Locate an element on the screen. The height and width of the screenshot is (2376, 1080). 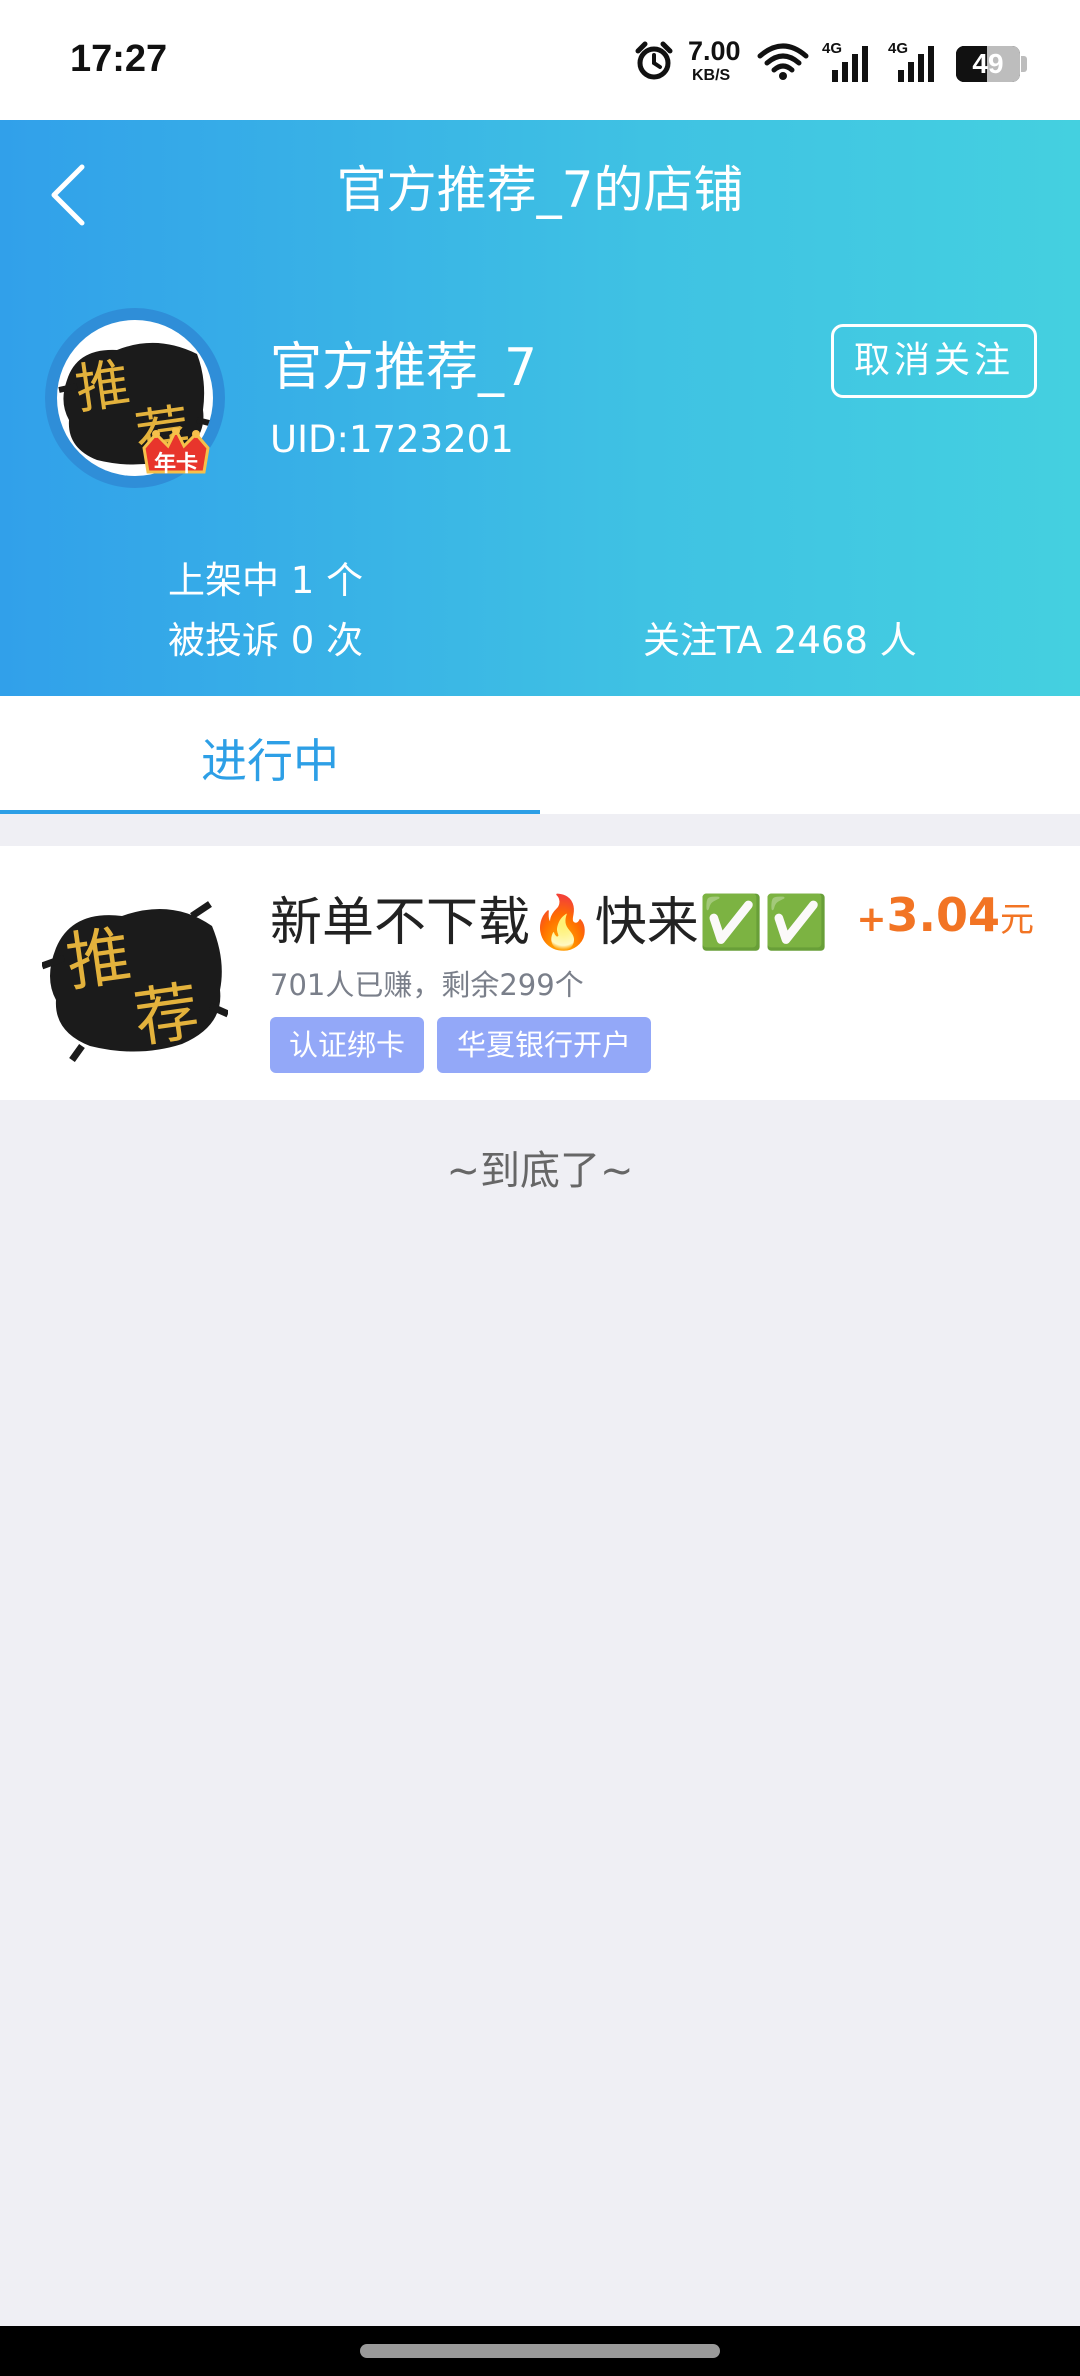
annual-card-badge: 年卡 is located at coordinates (176, 453).